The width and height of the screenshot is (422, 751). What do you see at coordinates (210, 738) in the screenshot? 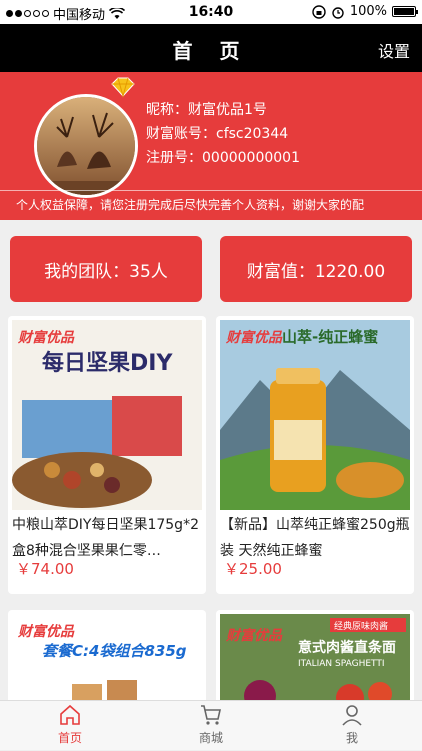
I see `tab-mall-label: 商城` at bounding box center [210, 738].